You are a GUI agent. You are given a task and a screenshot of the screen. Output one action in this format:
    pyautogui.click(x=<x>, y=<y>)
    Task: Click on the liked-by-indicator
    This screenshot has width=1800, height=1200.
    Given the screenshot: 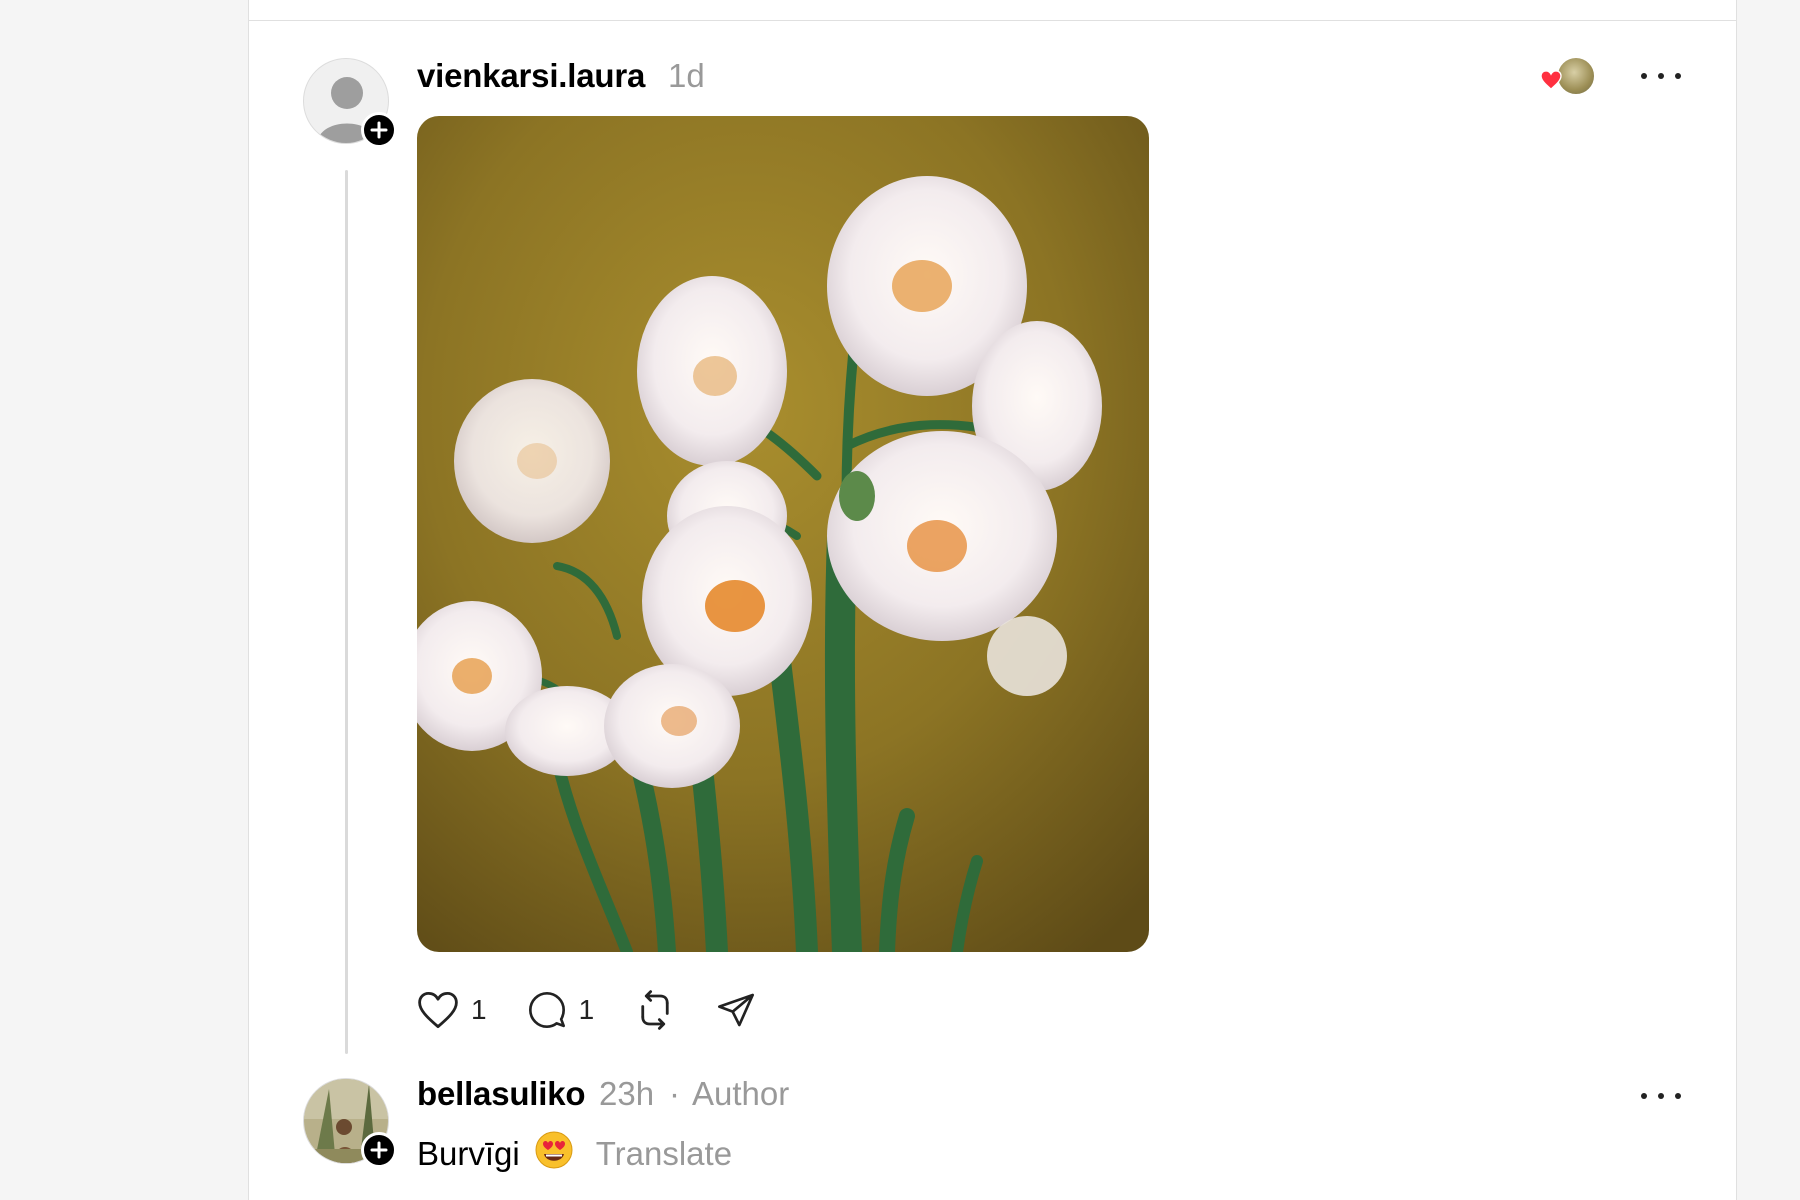 What is the action you would take?
    pyautogui.click(x=1568, y=76)
    